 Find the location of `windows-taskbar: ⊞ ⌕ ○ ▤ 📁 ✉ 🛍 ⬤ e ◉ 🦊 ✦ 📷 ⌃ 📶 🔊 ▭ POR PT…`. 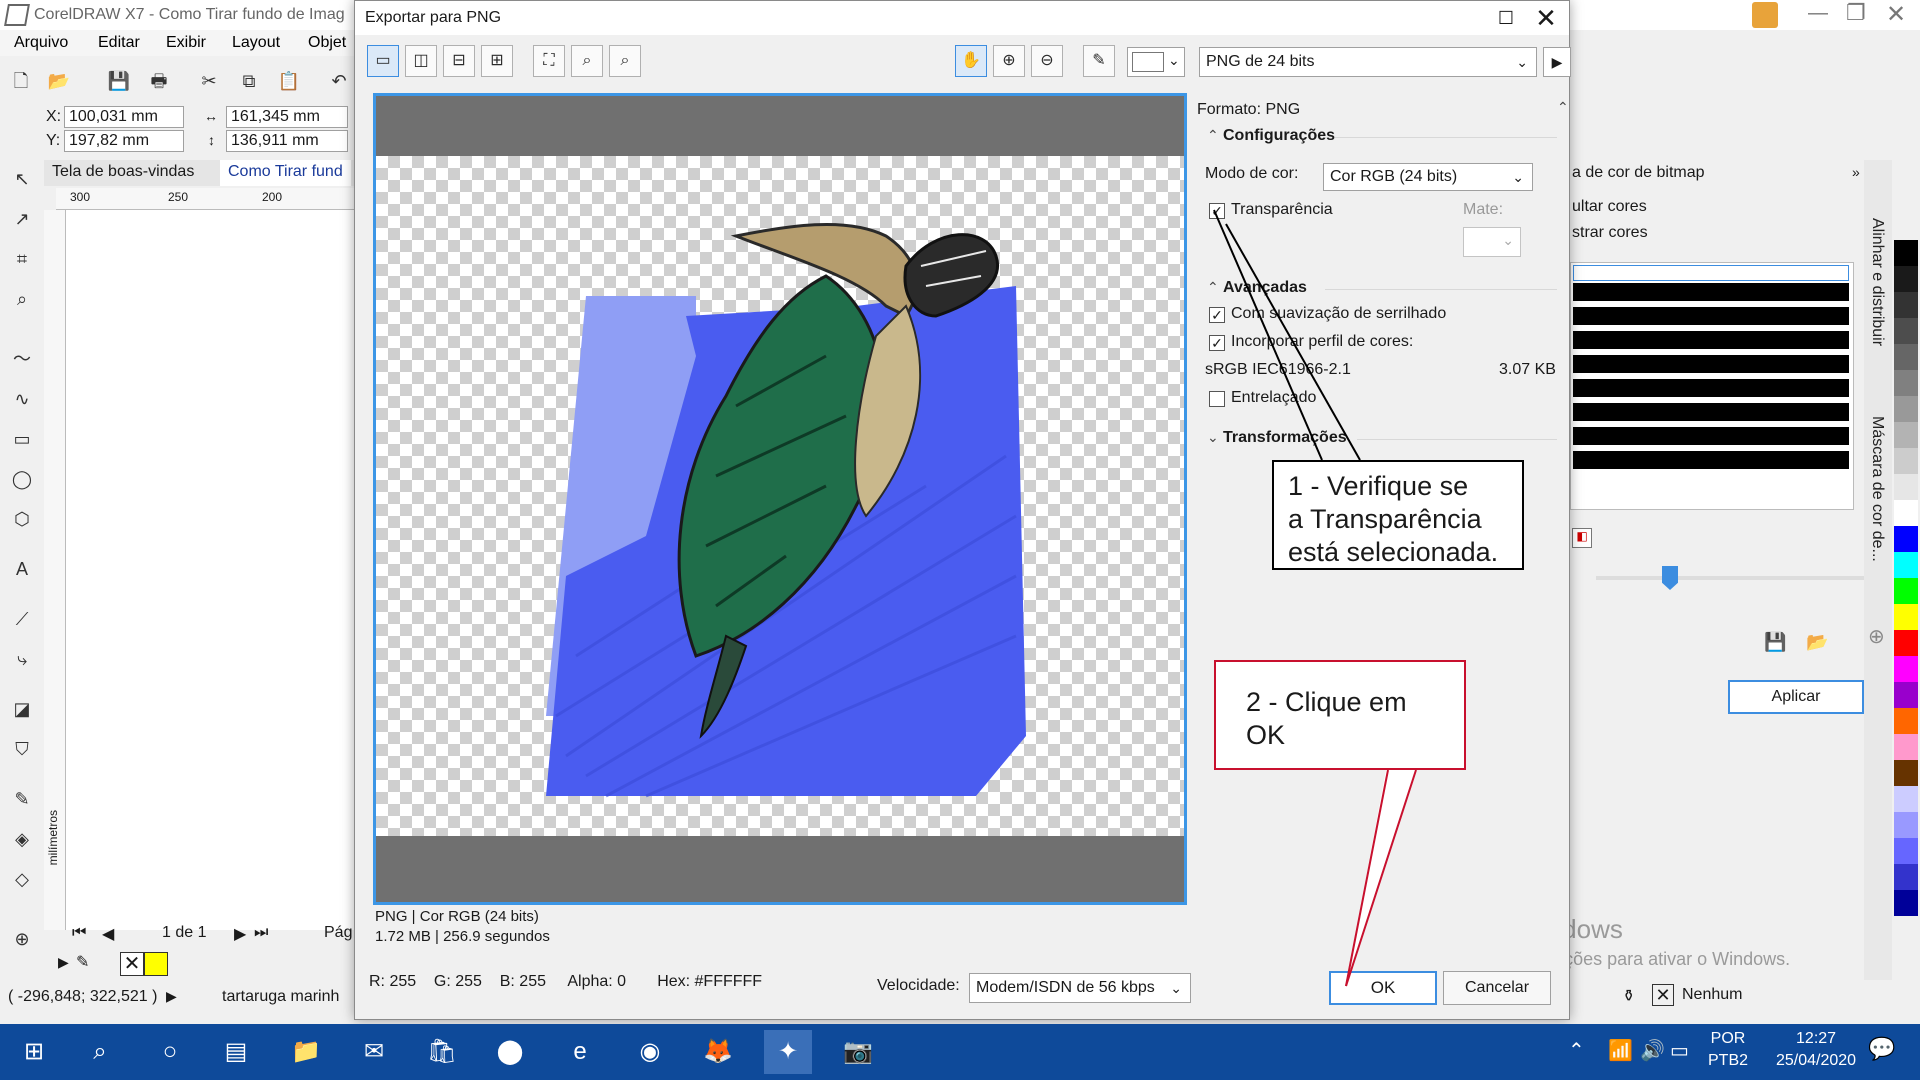

windows-taskbar: ⊞ ⌕ ○ ▤ 📁 ✉ 🛍 ⬤ e ◉ 🦊 ✦ 📷 ⌃ 📶 🔊 ▭ POR PT… is located at coordinates (960, 1052).